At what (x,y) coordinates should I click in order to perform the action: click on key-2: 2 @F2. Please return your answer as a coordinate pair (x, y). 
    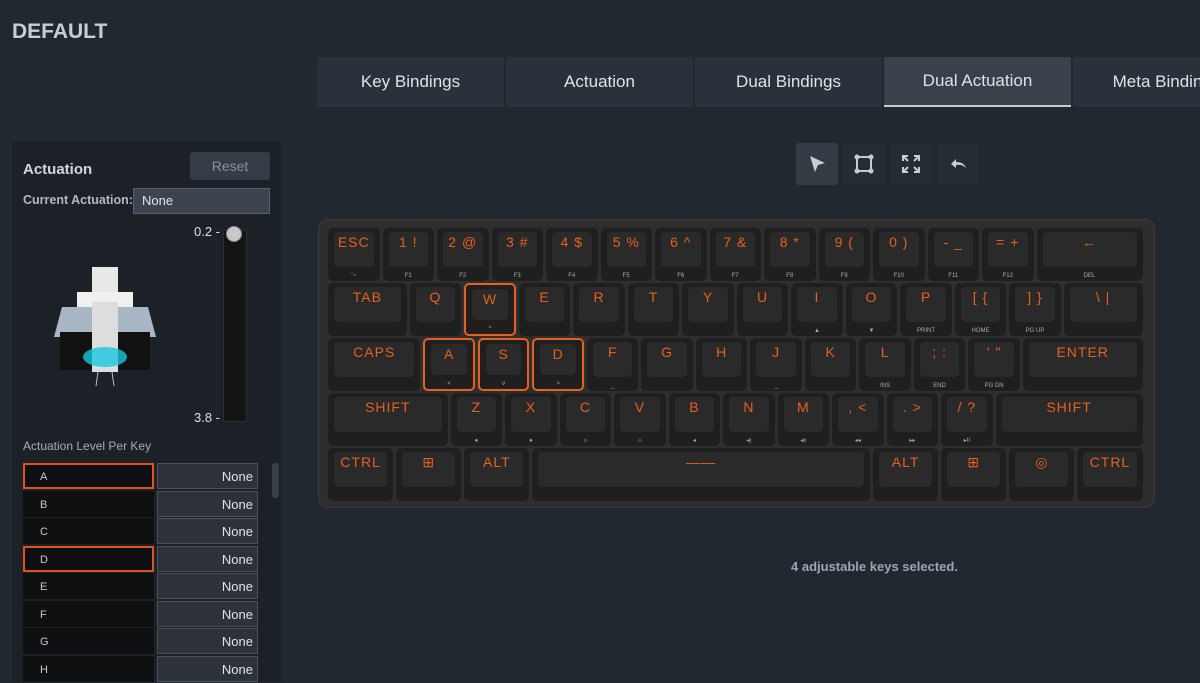
    Looking at the image, I should click on (463, 254).